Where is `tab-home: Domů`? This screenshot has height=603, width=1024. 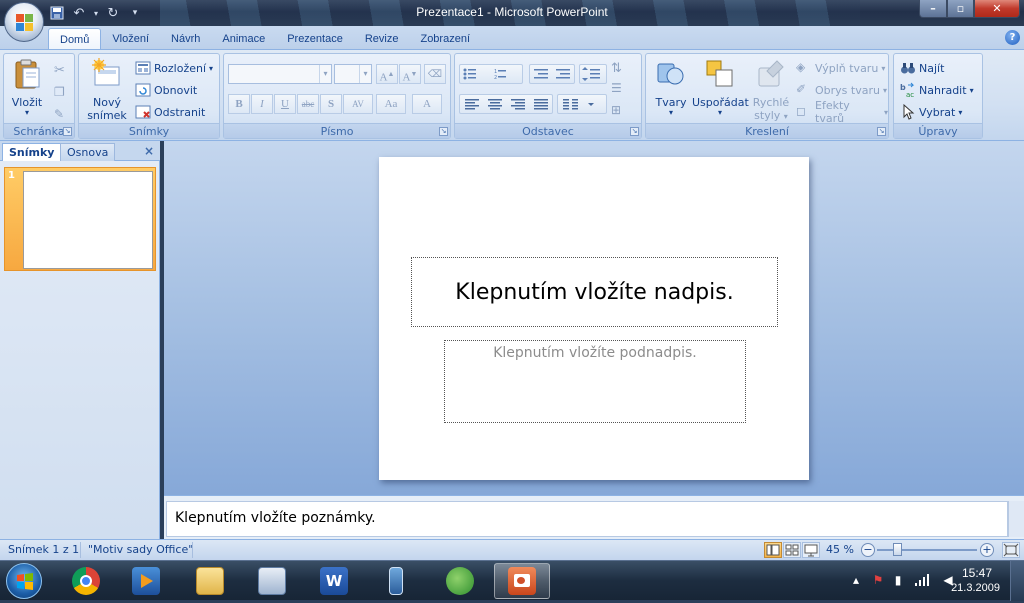
tab-home: Domů is located at coordinates (75, 39).